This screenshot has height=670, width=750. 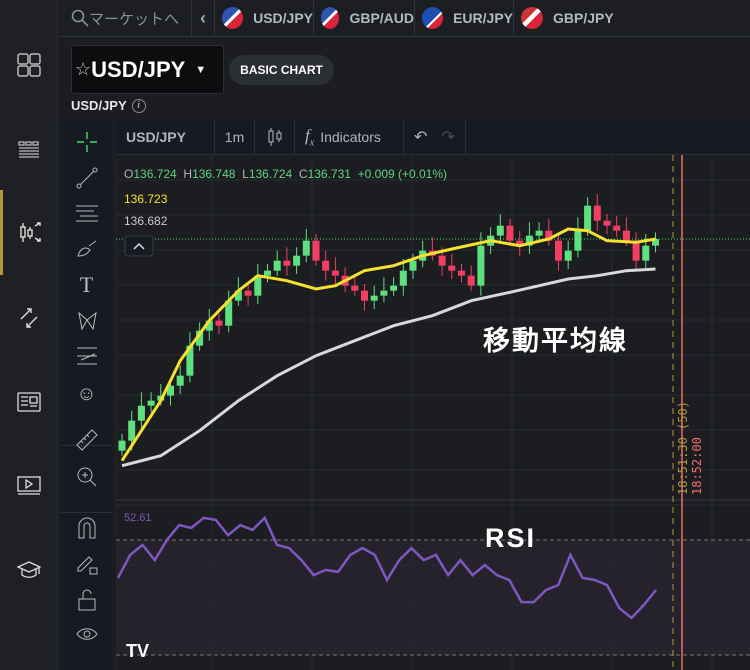 I want to click on info-icon: i, so click(x=138, y=105).